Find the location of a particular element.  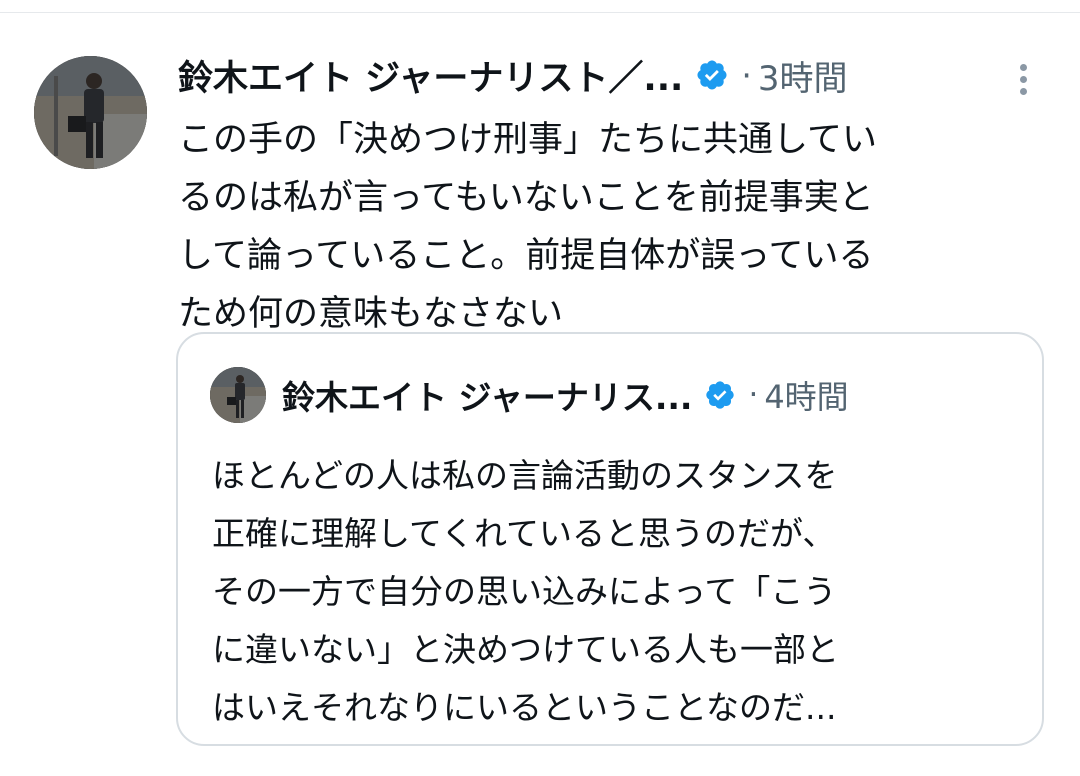

tweet-text-line: この手の「決めつけ刑事」たちに共通してい is located at coordinates (527, 140).